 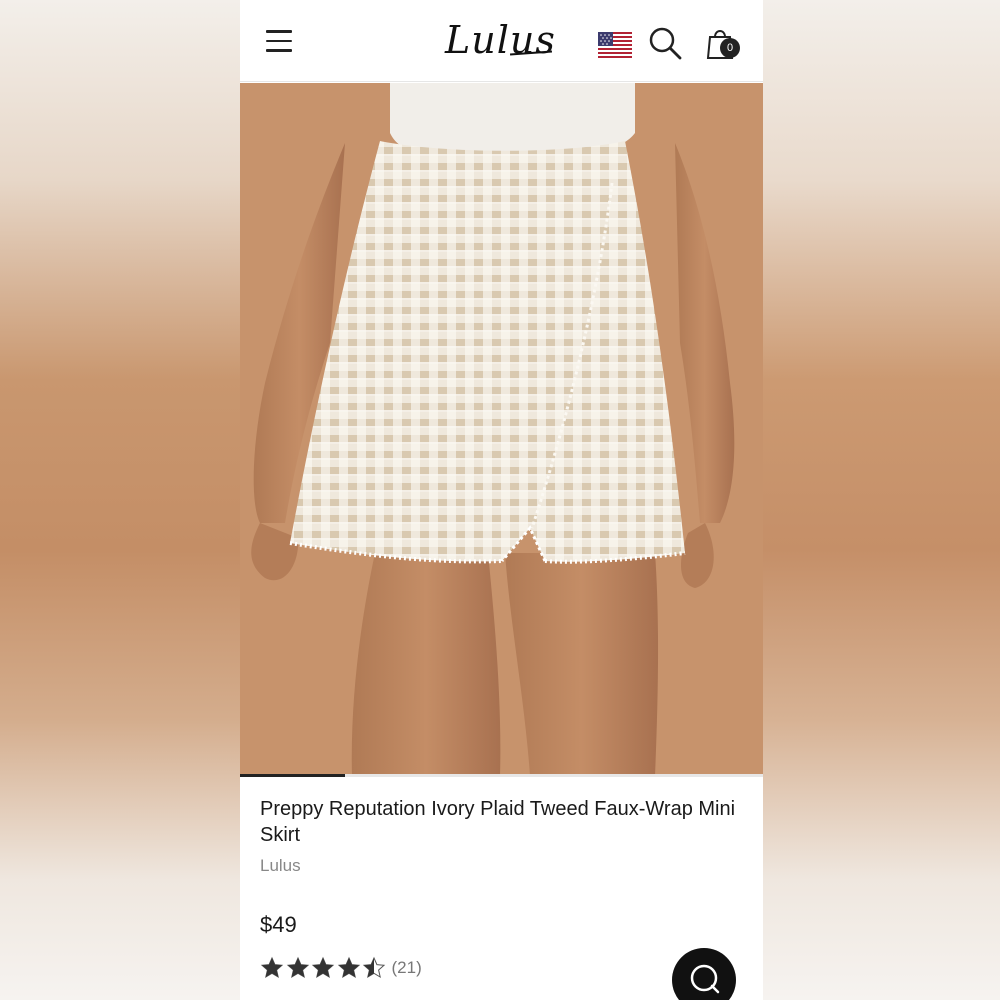 What do you see at coordinates (280, 866) in the screenshot?
I see `product-brand: Lulus` at bounding box center [280, 866].